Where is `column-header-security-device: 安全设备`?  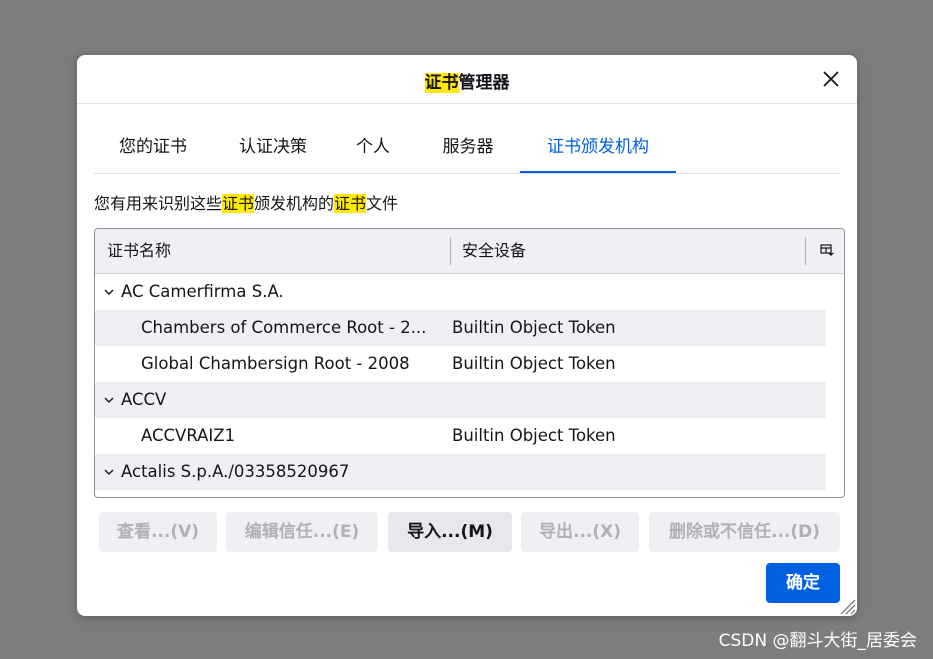 column-header-security-device: 安全设备 is located at coordinates (494, 251).